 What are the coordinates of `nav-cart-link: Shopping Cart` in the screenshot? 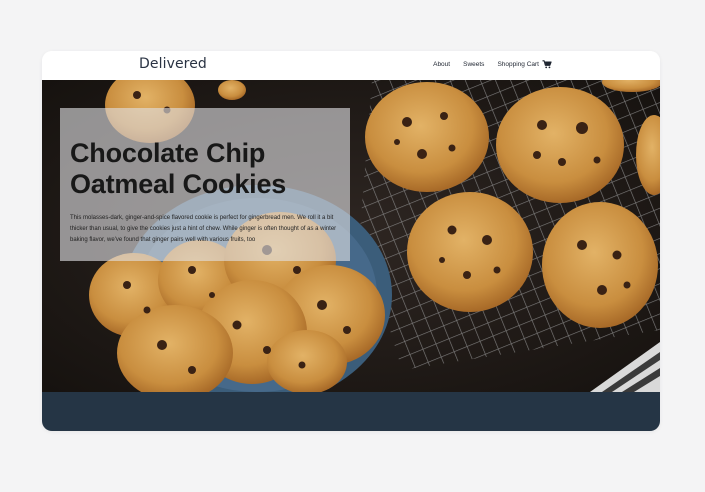 It's located at (524, 64).